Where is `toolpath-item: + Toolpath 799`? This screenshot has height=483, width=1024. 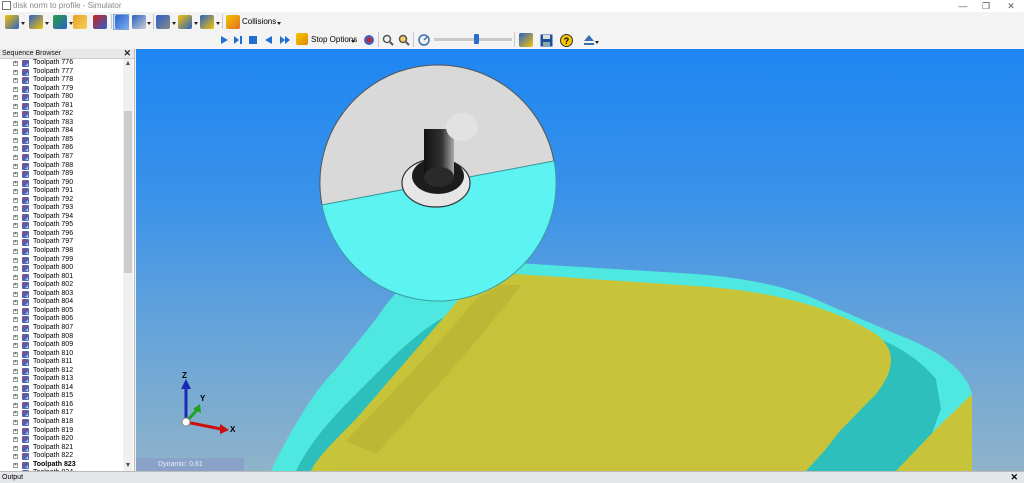 toolpath-item: + Toolpath 799 is located at coordinates (61, 260).